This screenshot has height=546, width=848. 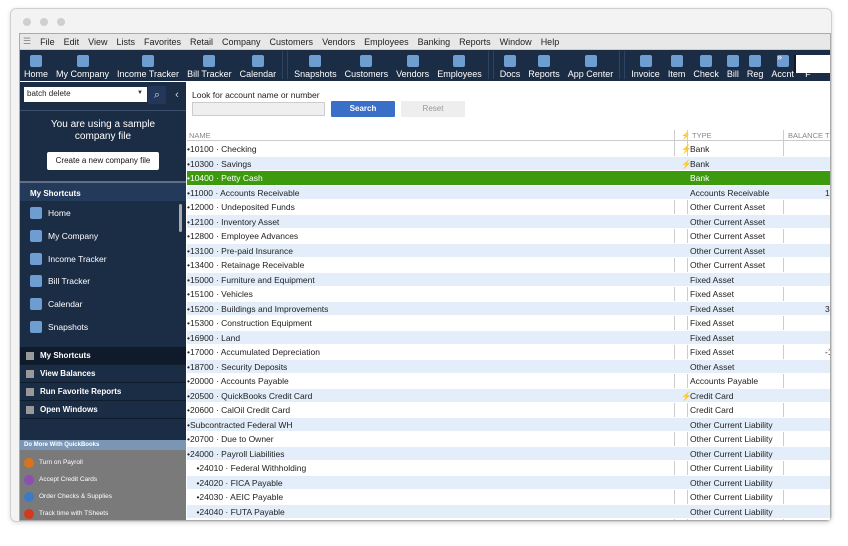 I want to click on shortcut-my-company: My Company, so click(x=100, y=236).